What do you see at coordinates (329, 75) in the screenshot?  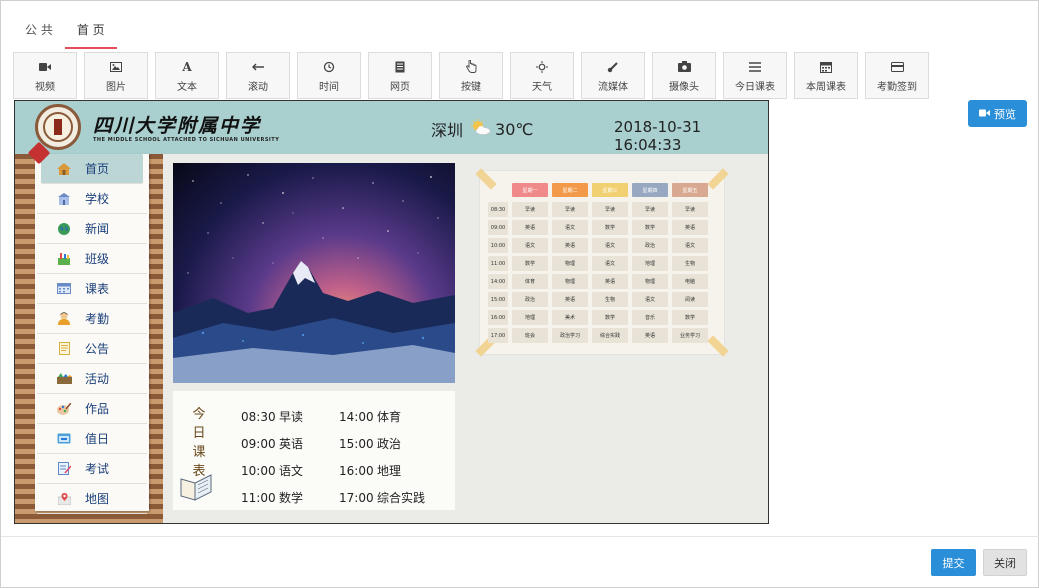 I see `tool-time-button: 时间` at bounding box center [329, 75].